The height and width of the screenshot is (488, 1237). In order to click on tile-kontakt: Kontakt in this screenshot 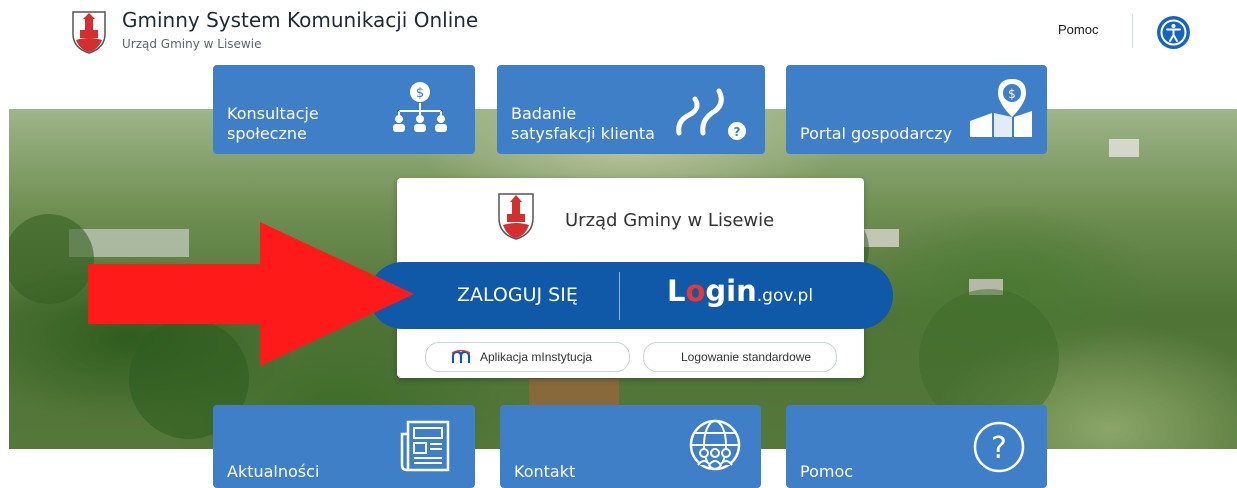, I will do `click(630, 446)`.